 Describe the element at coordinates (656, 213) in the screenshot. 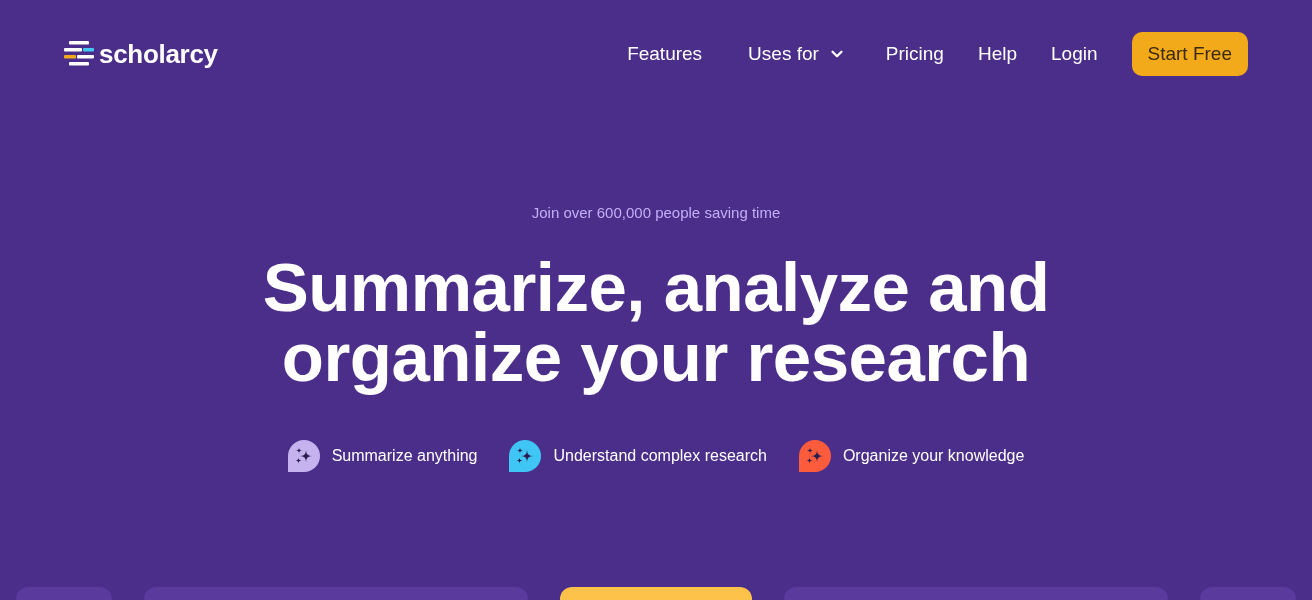

I see `tagline: Join over 600,000 people saving time` at that location.